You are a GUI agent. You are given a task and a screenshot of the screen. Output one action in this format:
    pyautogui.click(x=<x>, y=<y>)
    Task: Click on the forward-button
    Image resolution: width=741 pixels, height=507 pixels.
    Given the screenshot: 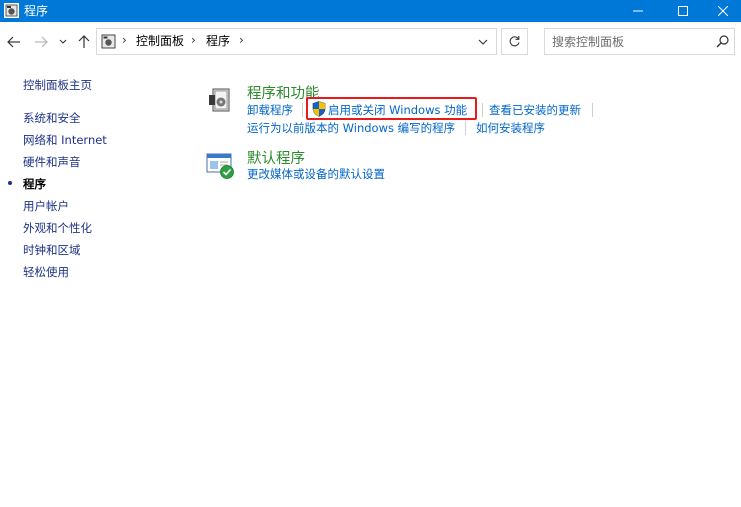 What is the action you would take?
    pyautogui.click(x=41, y=42)
    